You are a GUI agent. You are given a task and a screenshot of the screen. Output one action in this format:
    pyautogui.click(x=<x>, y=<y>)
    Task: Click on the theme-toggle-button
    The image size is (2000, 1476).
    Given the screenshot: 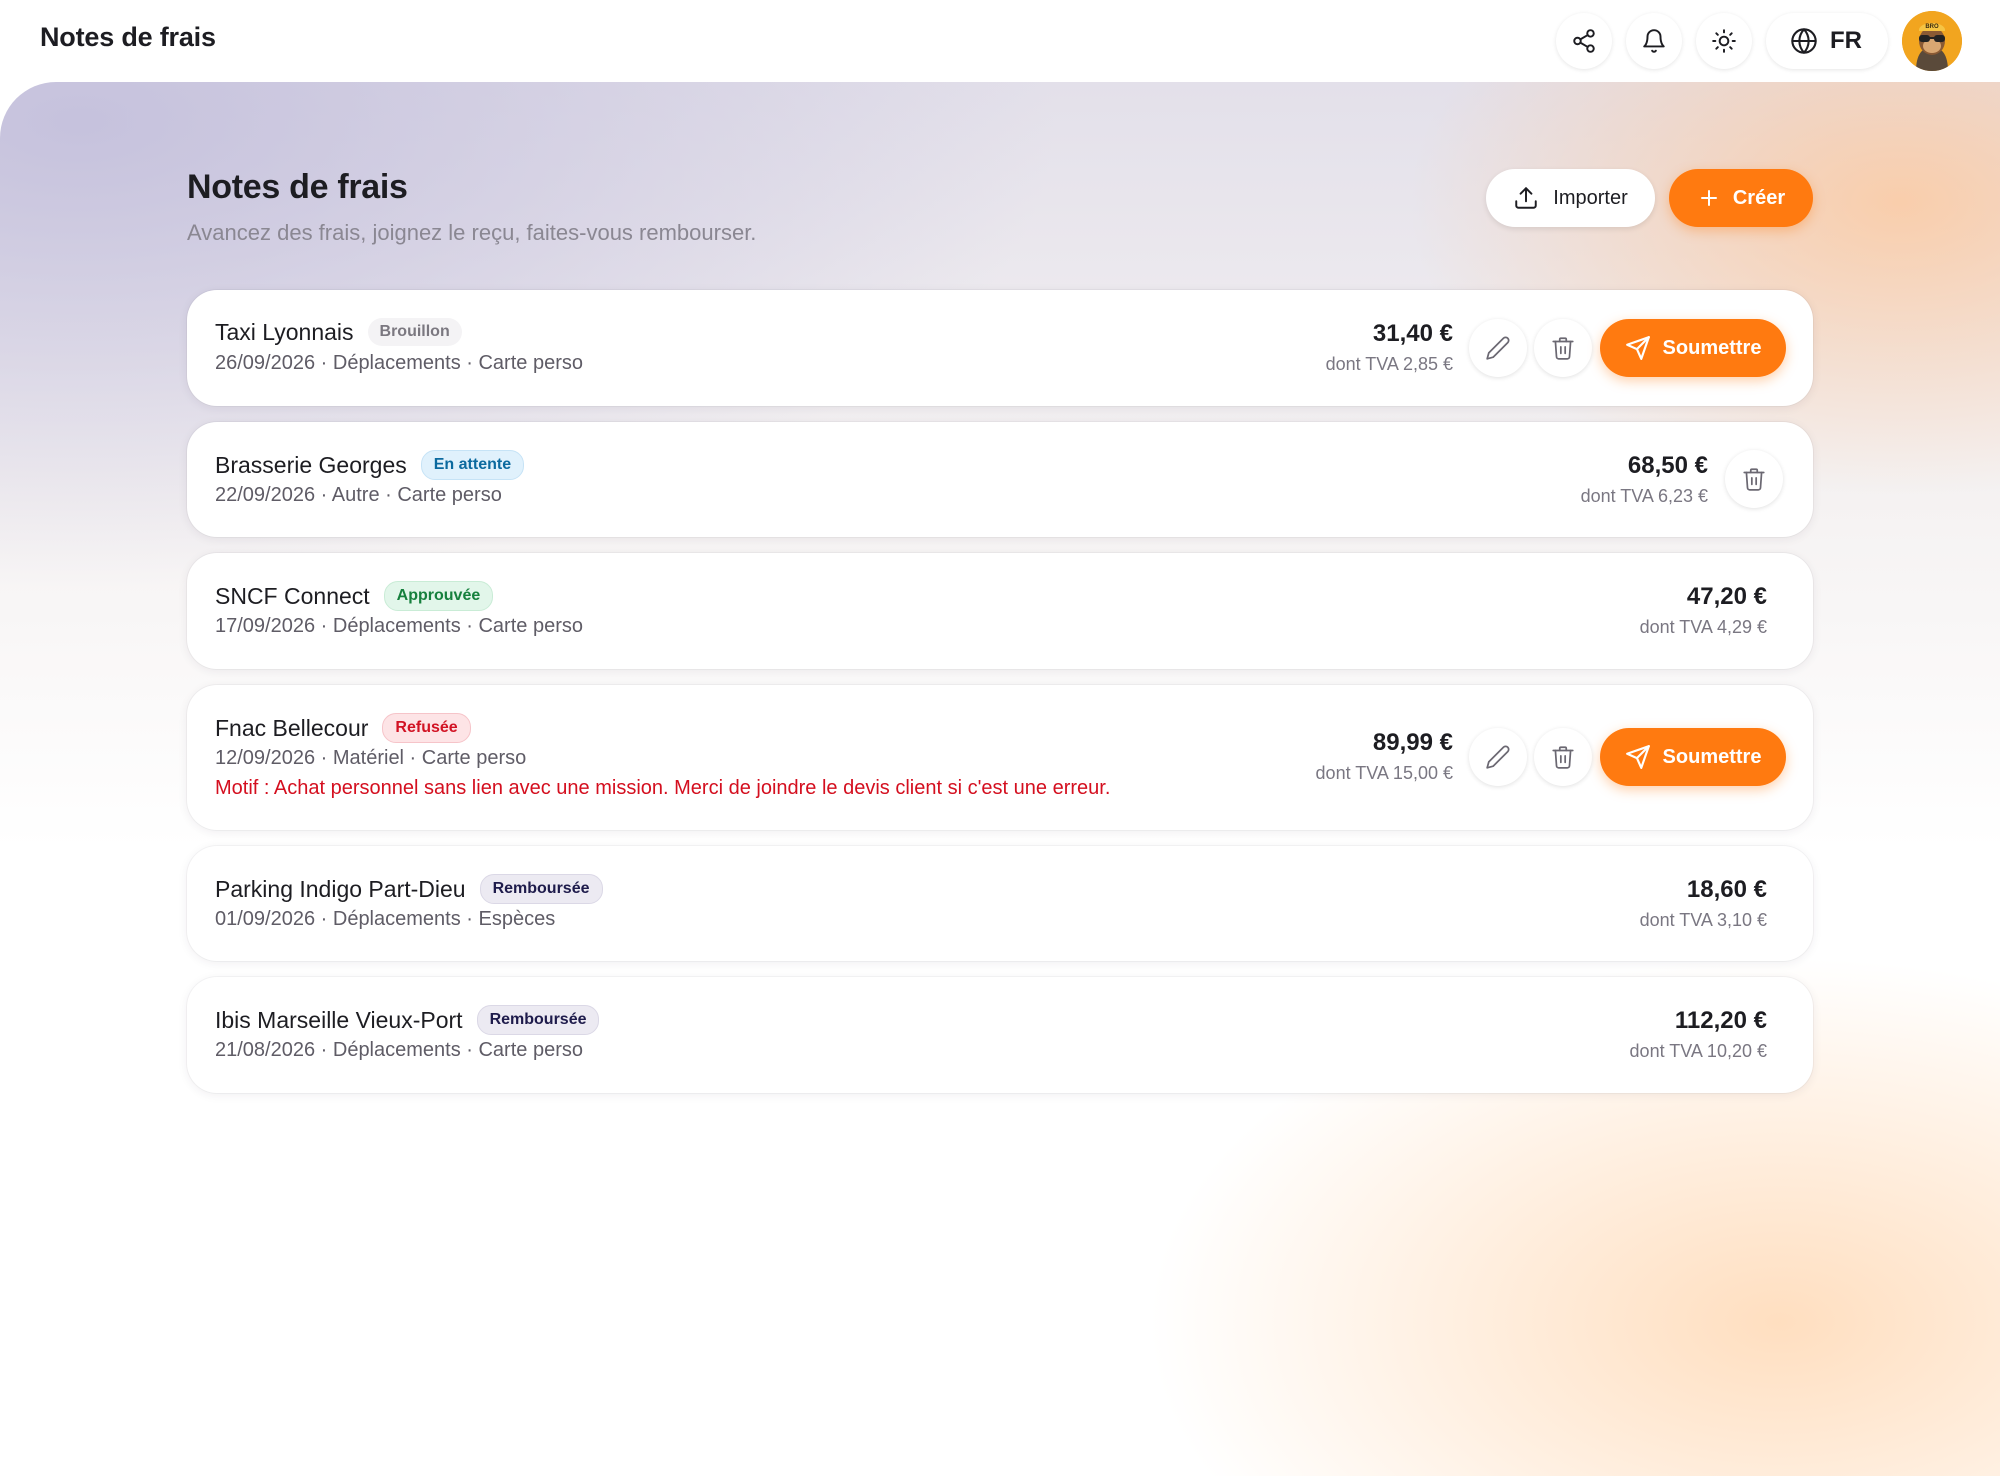 What is the action you would take?
    pyautogui.click(x=1724, y=41)
    